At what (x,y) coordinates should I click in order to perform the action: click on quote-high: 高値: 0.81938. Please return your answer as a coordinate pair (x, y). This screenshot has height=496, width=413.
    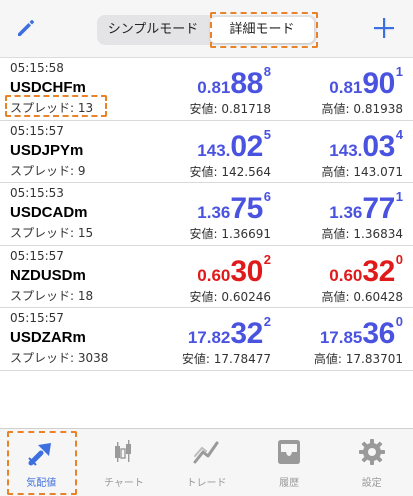
    Looking at the image, I should click on (362, 109).